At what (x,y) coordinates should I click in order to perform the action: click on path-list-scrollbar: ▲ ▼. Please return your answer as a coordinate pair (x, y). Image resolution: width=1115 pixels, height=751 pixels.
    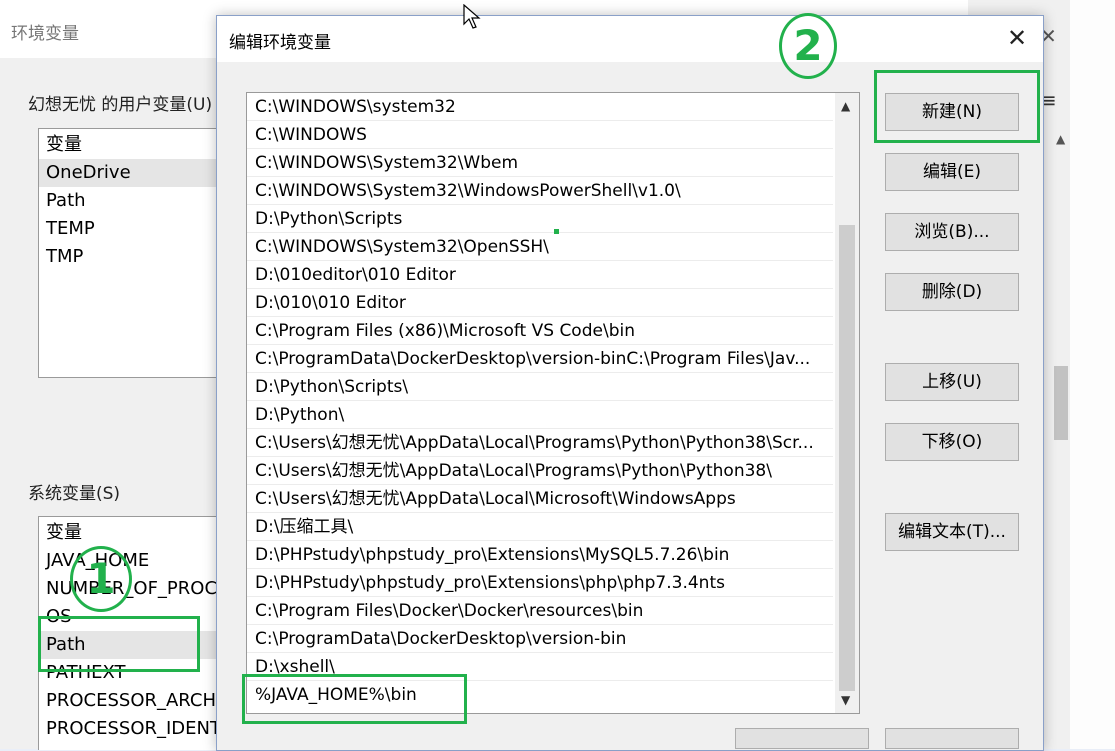
    Looking at the image, I should click on (847, 403).